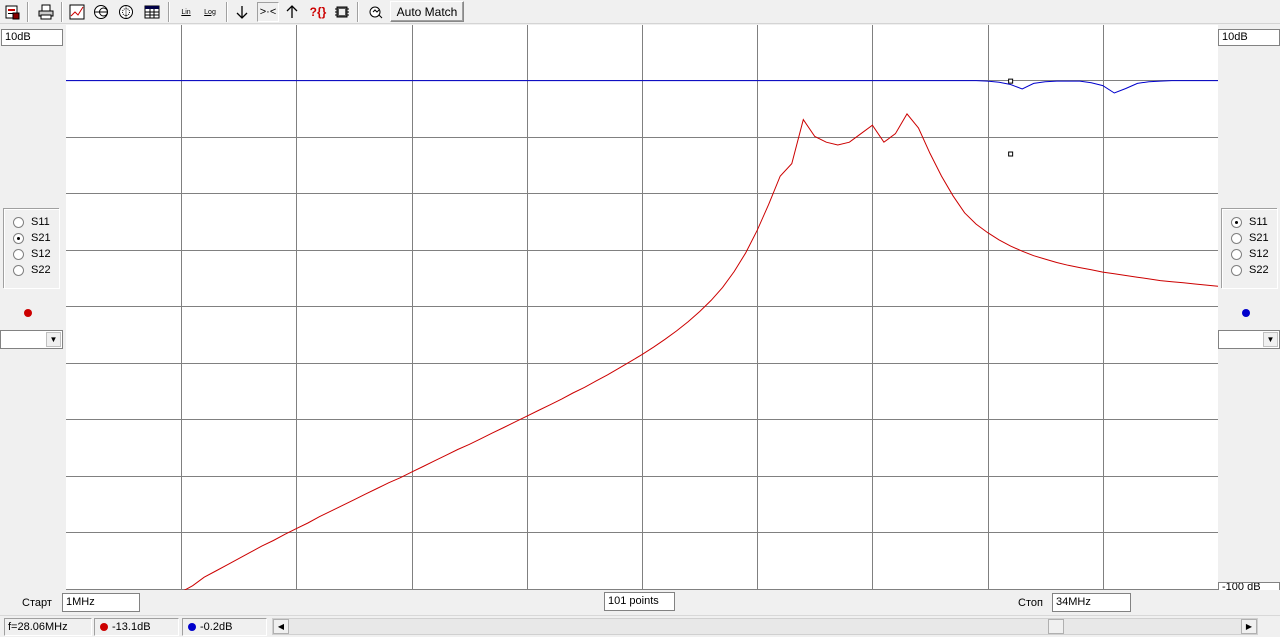 The width and height of the screenshot is (1280, 637). I want to click on toolbar: Lin Log >·< ?{} Auto Match, so click(640, 12).